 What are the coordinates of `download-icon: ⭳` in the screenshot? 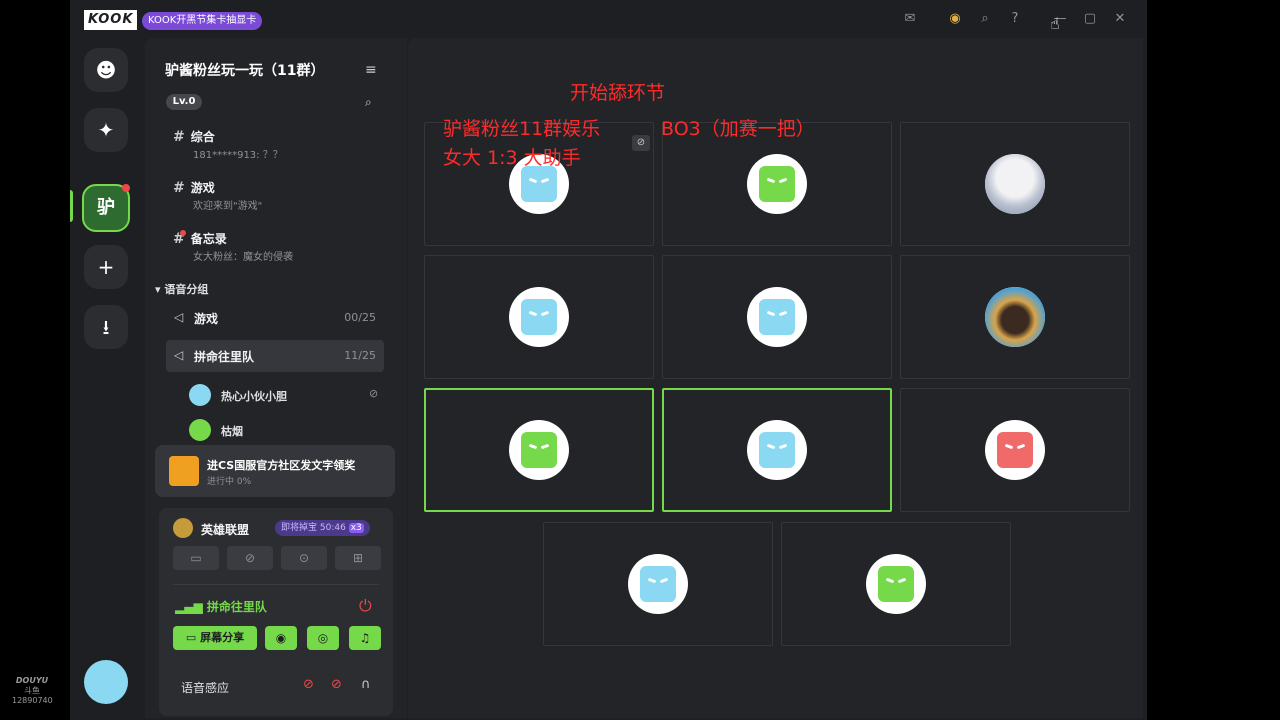 It's located at (106, 327).